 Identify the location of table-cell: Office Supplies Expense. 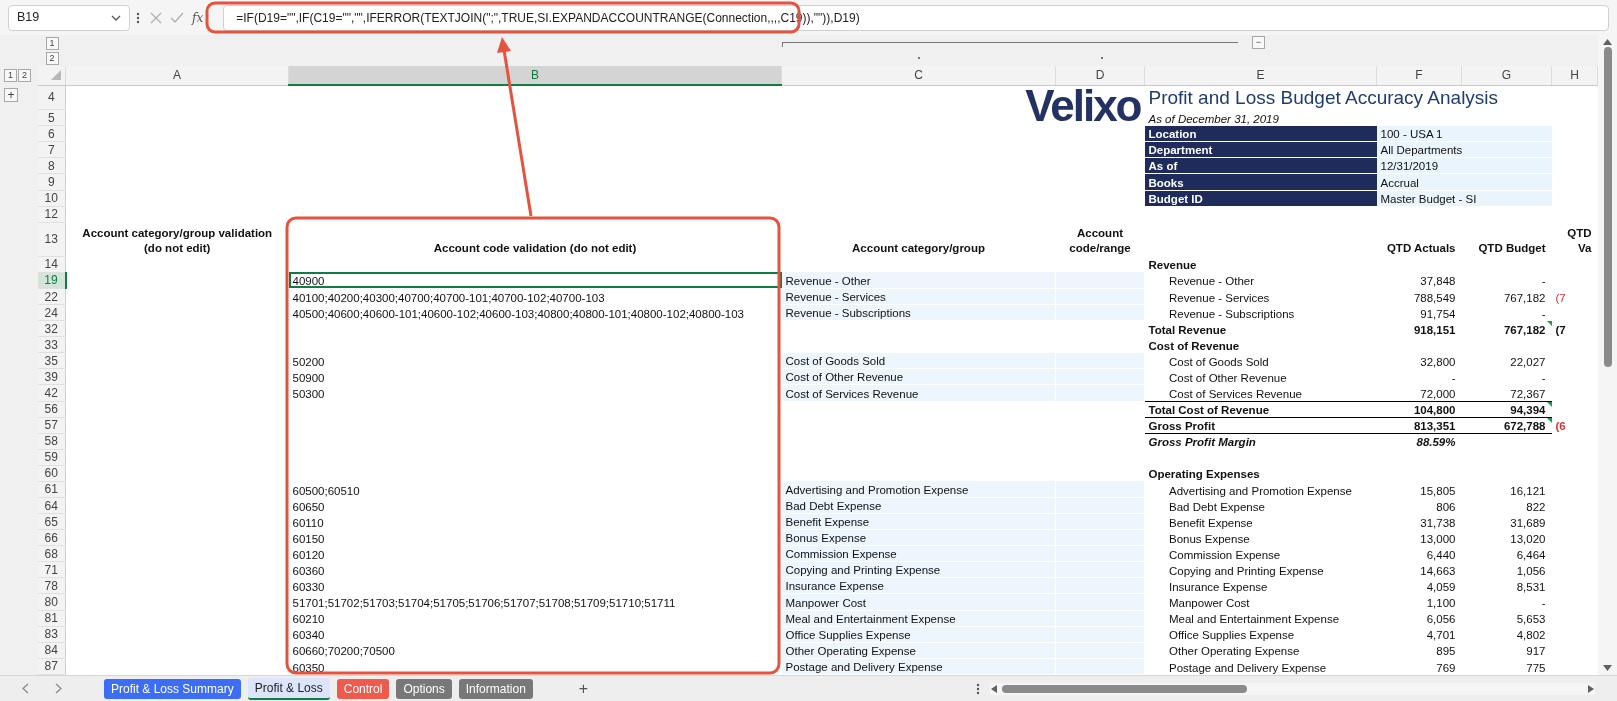
(1260, 634).